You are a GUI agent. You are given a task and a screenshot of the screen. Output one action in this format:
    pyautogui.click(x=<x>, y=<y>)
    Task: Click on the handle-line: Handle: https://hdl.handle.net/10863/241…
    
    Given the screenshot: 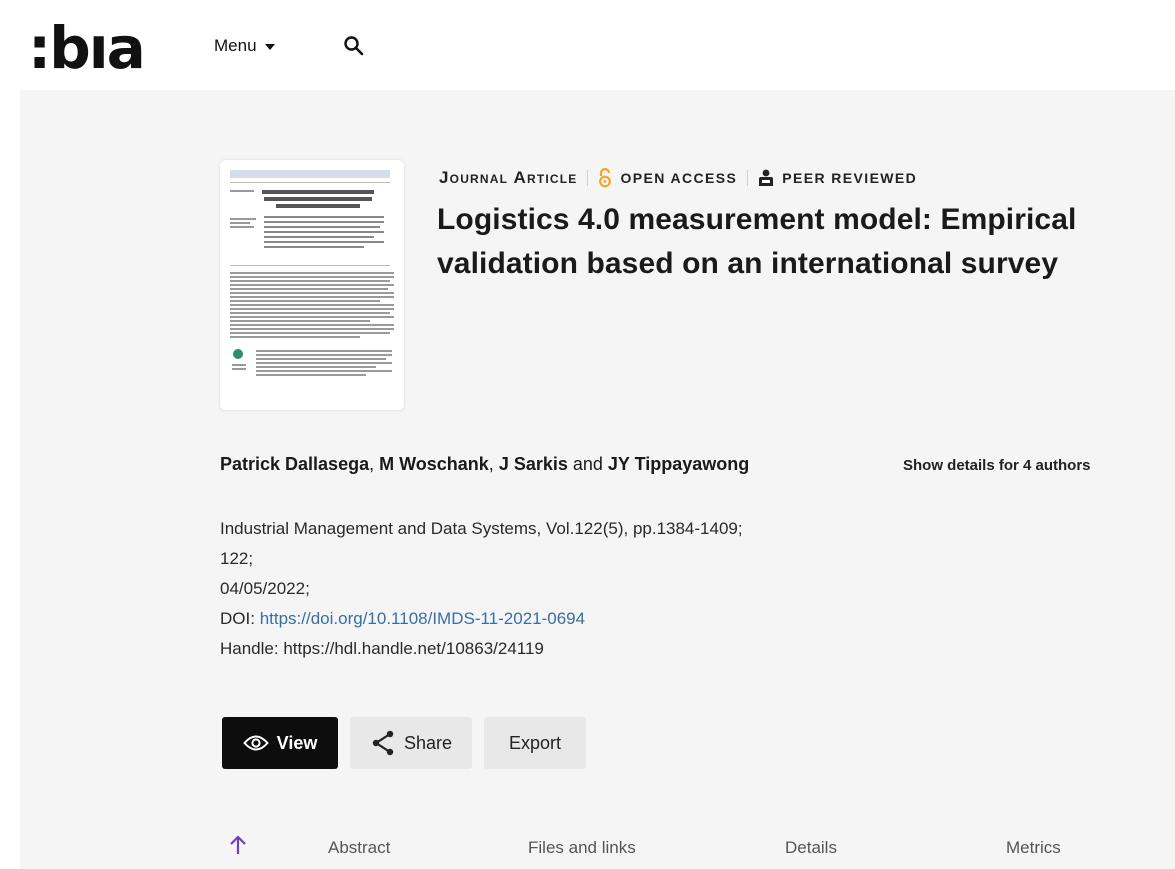 What is the action you would take?
    pyautogui.click(x=481, y=649)
    